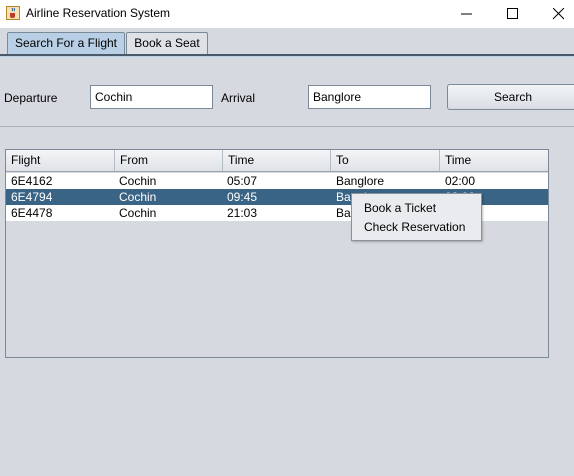 The width and height of the screenshot is (574, 476). I want to click on arrival-input: Banglore, so click(369, 97).